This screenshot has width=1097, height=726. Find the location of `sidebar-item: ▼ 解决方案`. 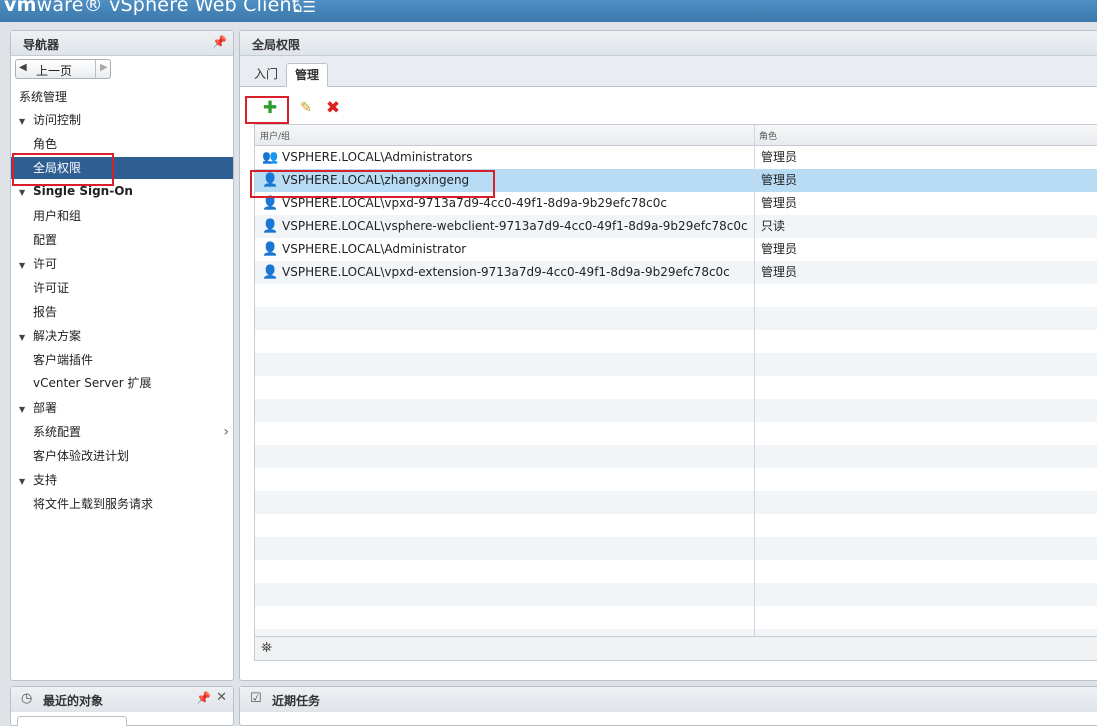

sidebar-item: ▼ 解决方案 is located at coordinates (122, 336).